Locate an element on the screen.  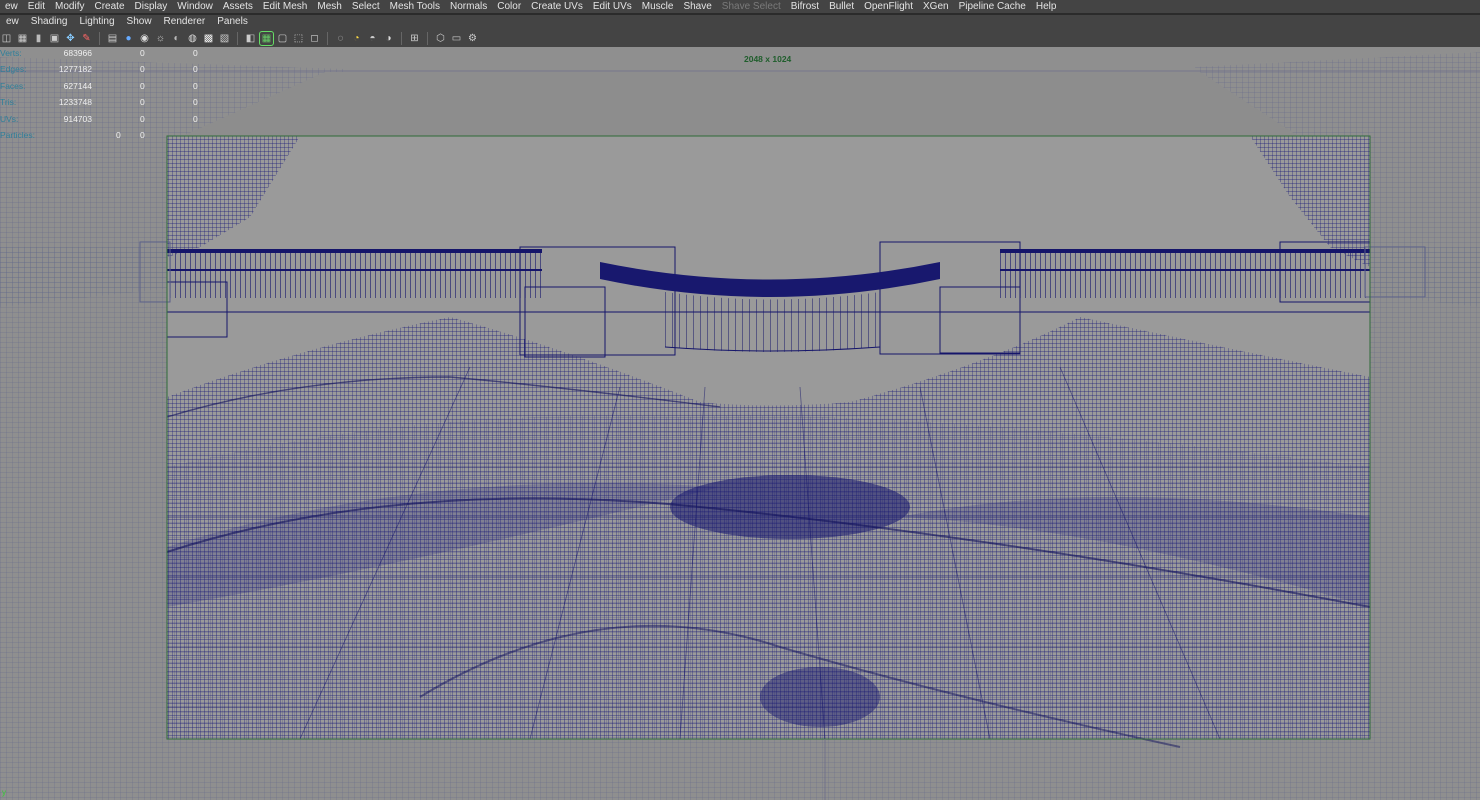
panel-menu-shading: Shading is located at coordinates (49, 22).